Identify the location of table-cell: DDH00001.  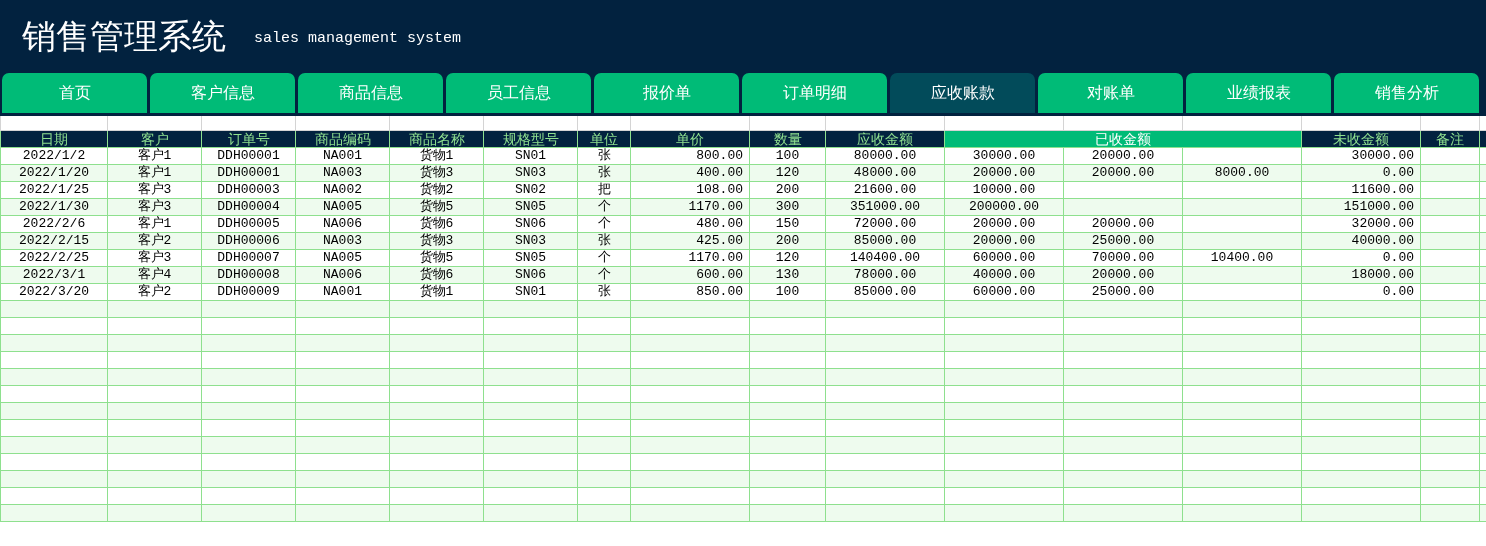
(248, 156).